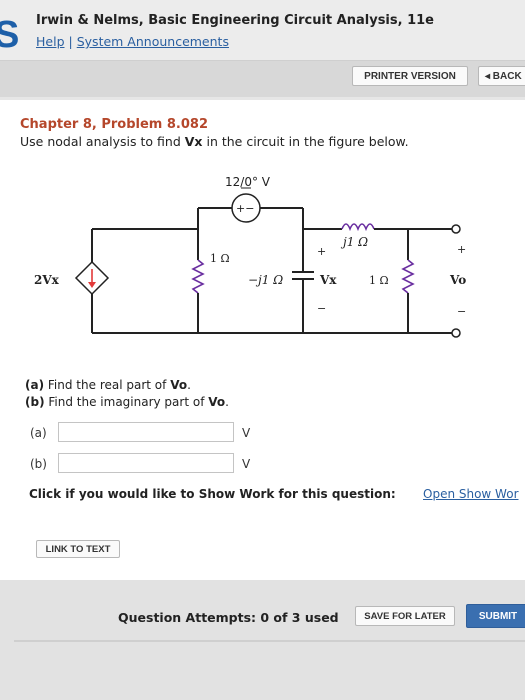  I want to click on system-announcements-link: System Announcements, so click(153, 41).